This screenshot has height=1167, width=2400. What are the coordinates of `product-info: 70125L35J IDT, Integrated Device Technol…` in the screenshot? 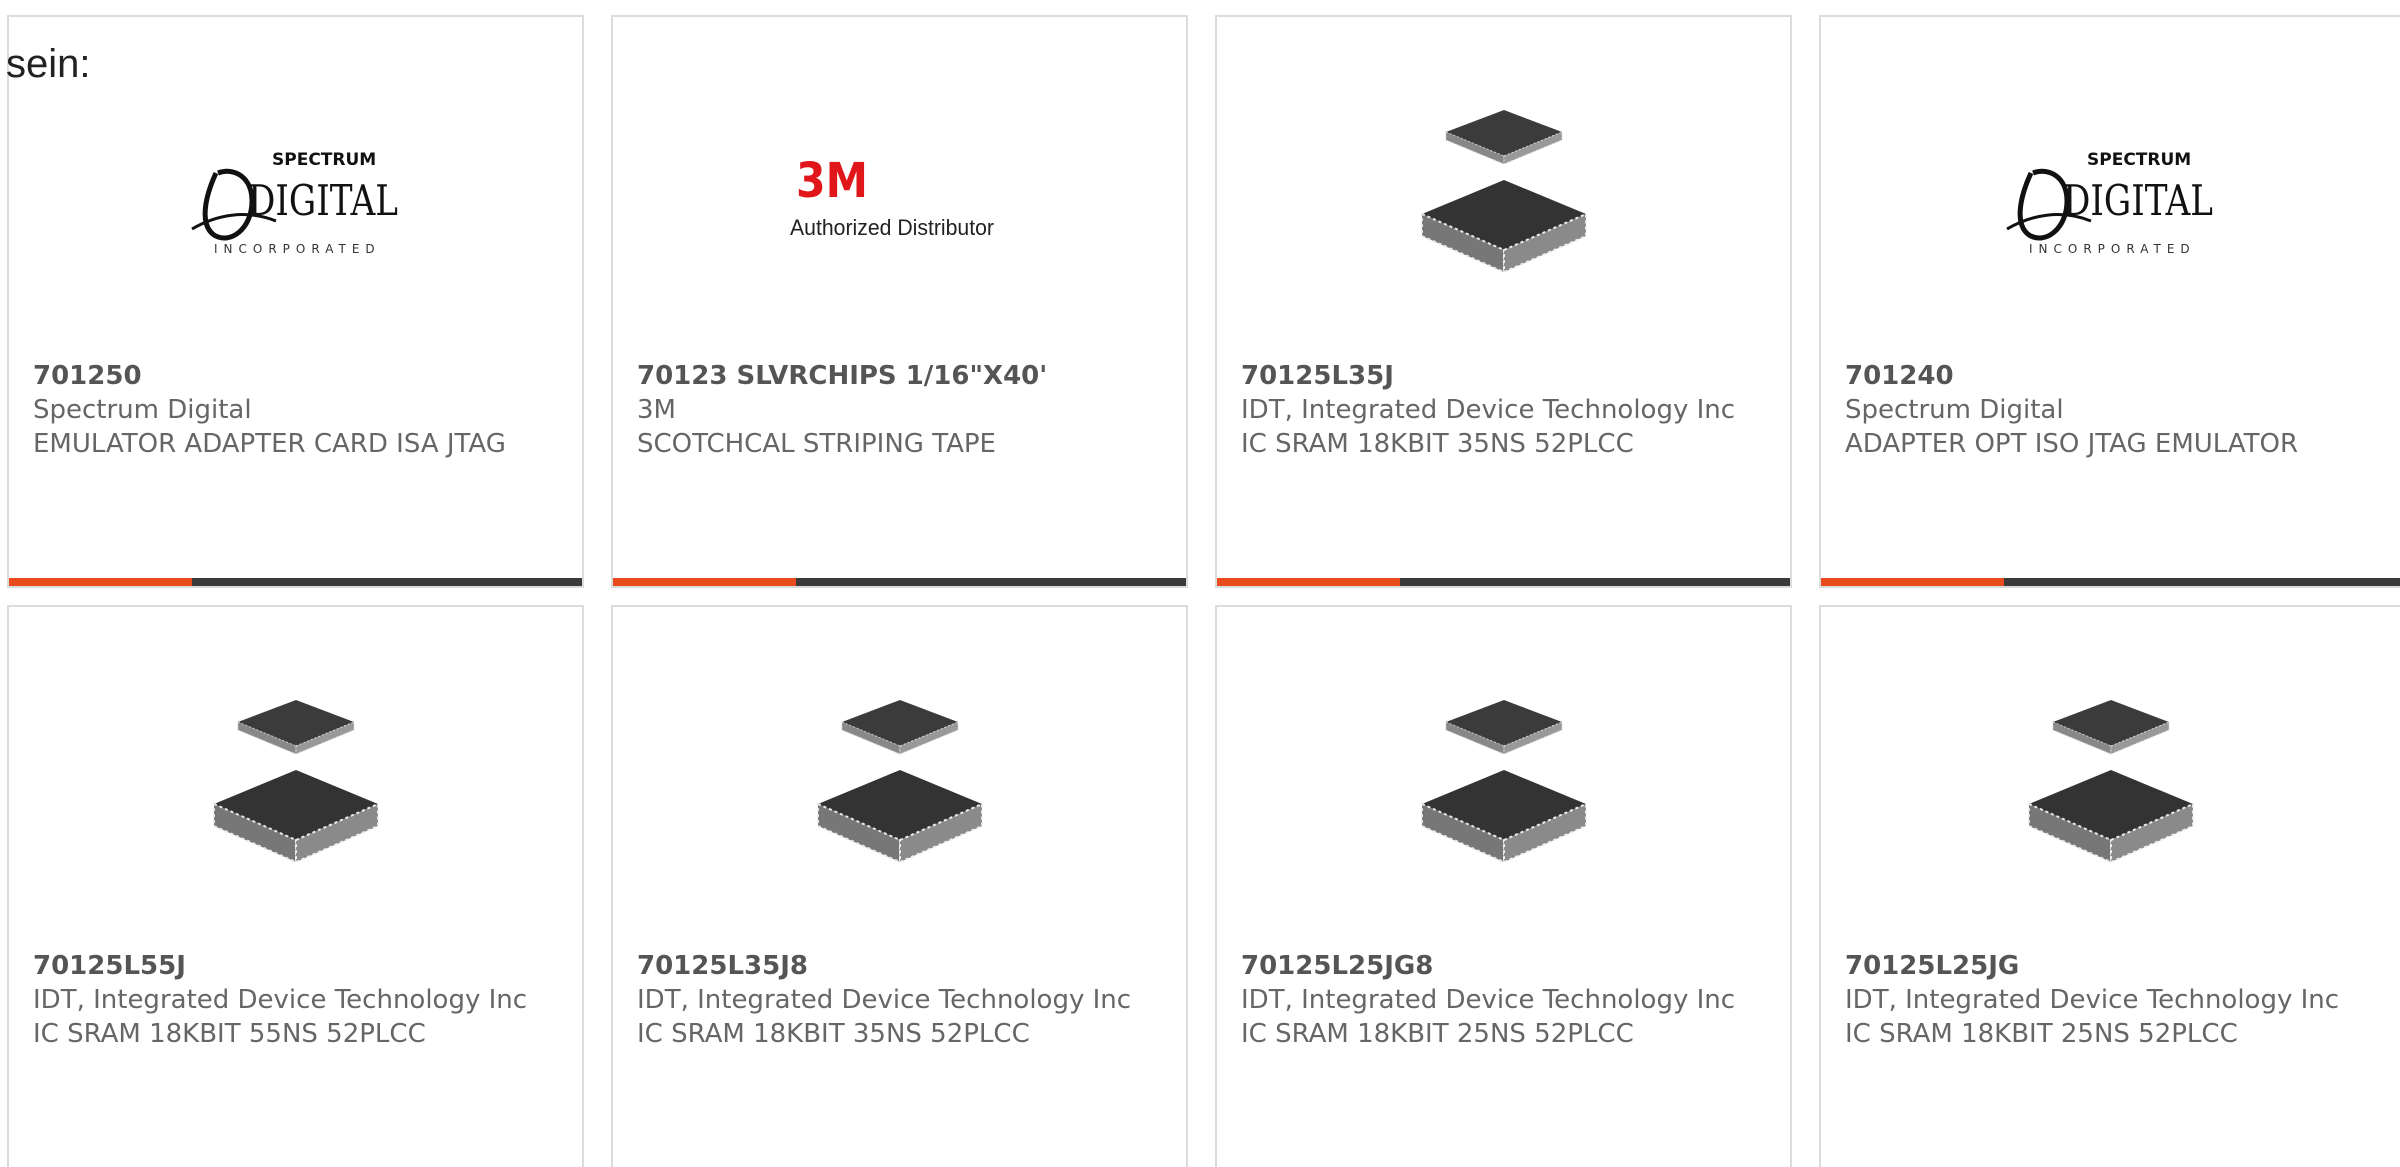 It's located at (1505, 410).